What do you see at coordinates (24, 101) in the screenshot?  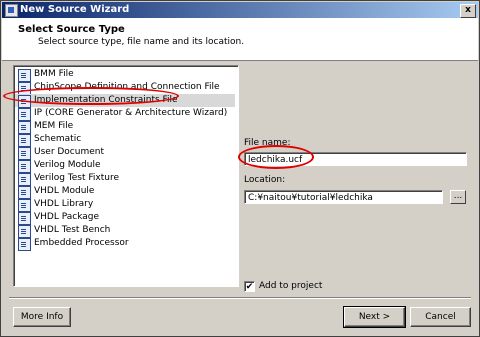 I see `constraints-file-icon` at bounding box center [24, 101].